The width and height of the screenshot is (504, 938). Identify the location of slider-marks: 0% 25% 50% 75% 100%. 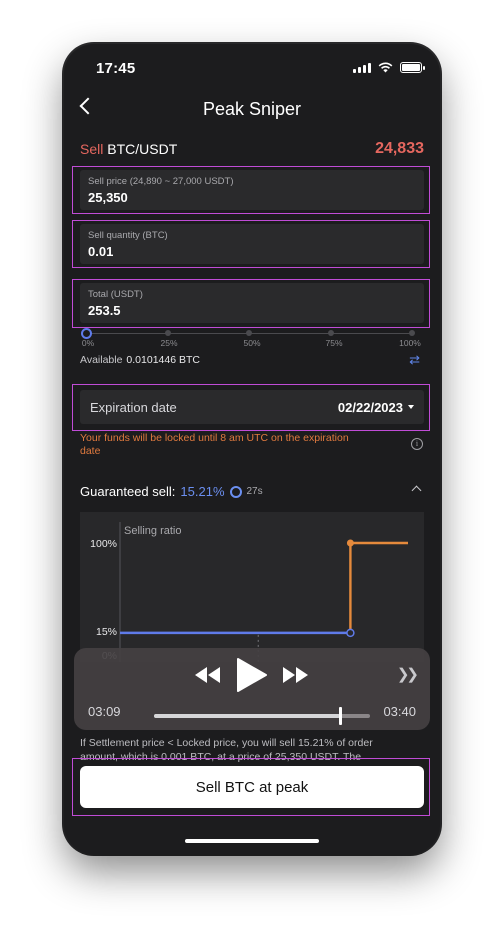
(251, 344).